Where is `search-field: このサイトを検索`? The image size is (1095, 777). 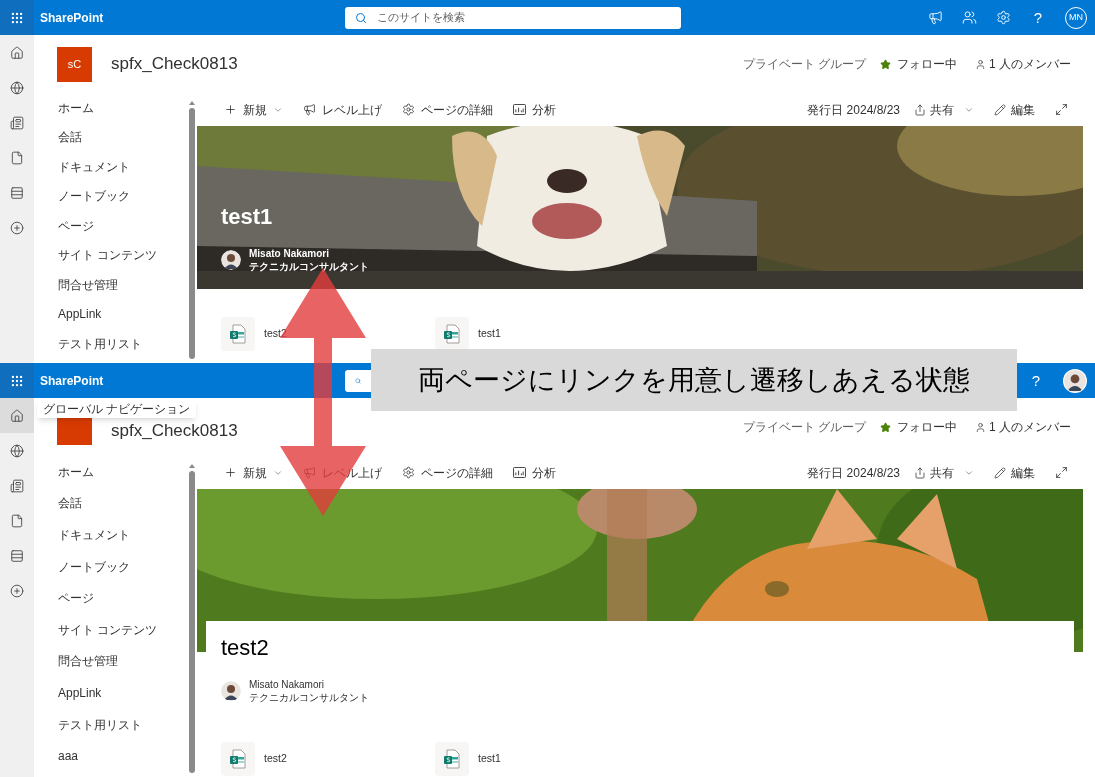 search-field: このサイトを検索 is located at coordinates (513, 17).